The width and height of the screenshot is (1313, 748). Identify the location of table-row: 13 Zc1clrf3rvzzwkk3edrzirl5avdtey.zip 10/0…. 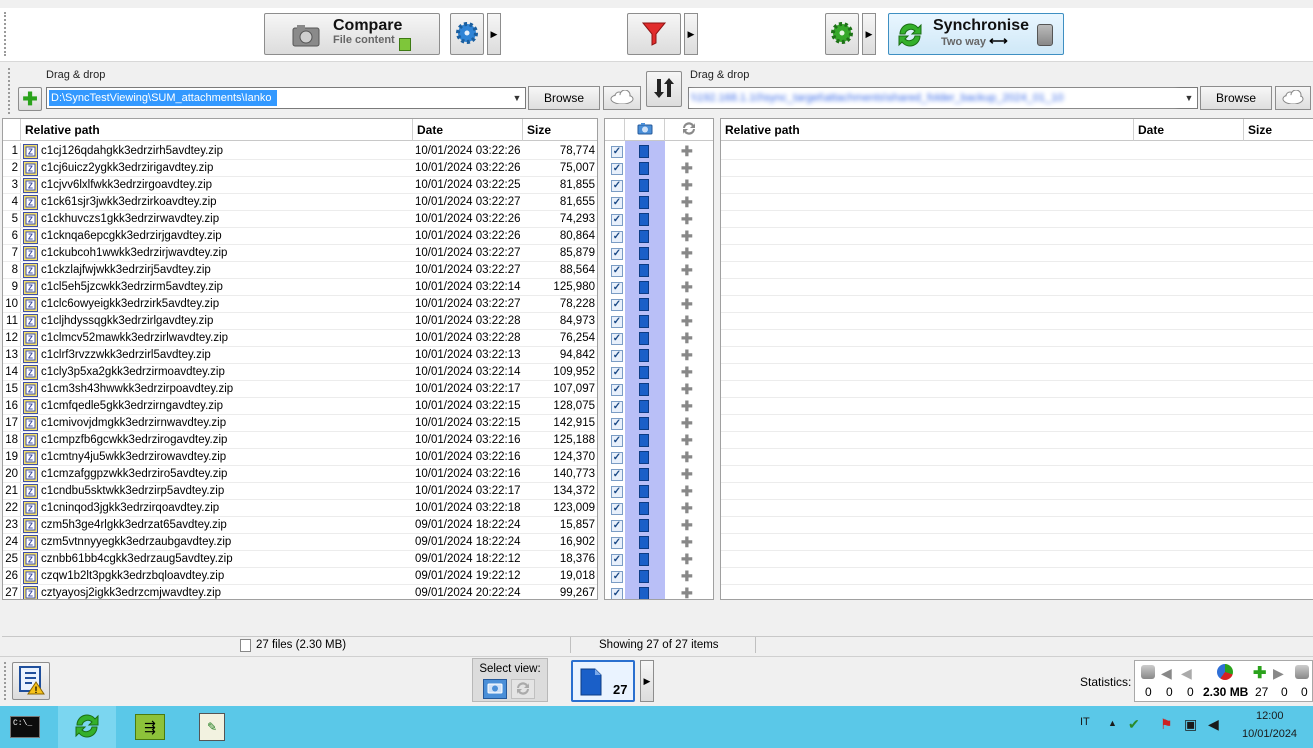
(300, 355).